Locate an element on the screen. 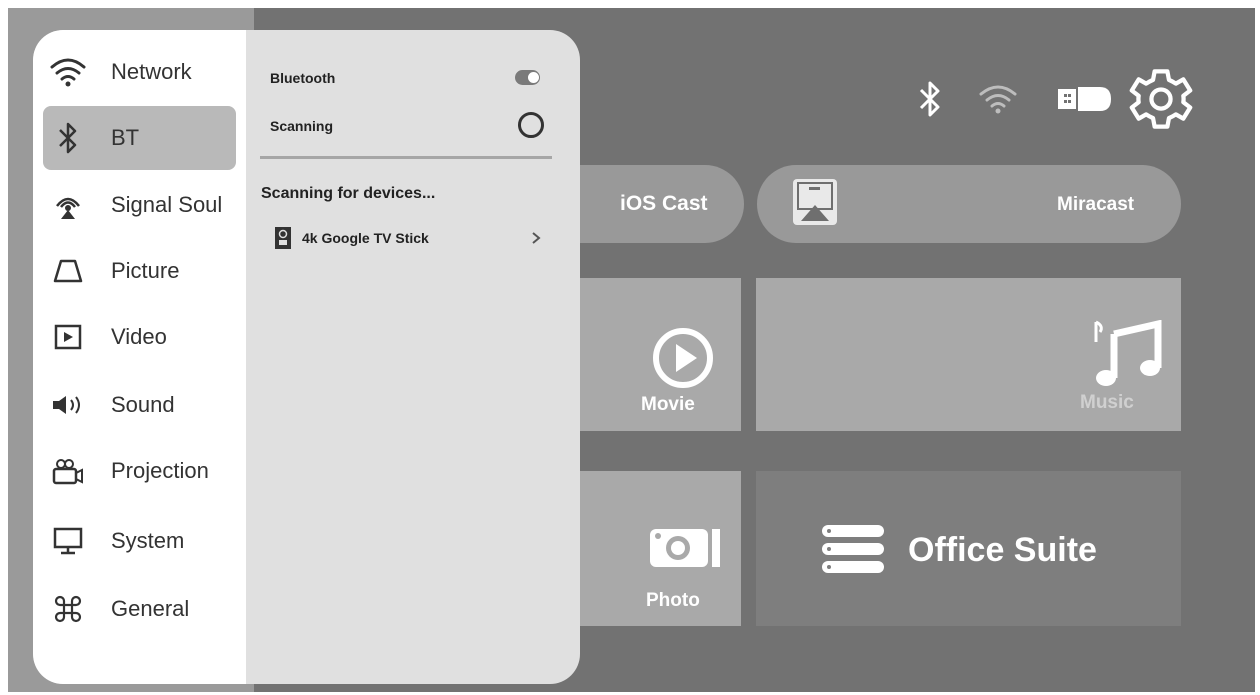 This screenshot has width=1260, height=695. bluetooth-status-icon is located at coordinates (930, 98).